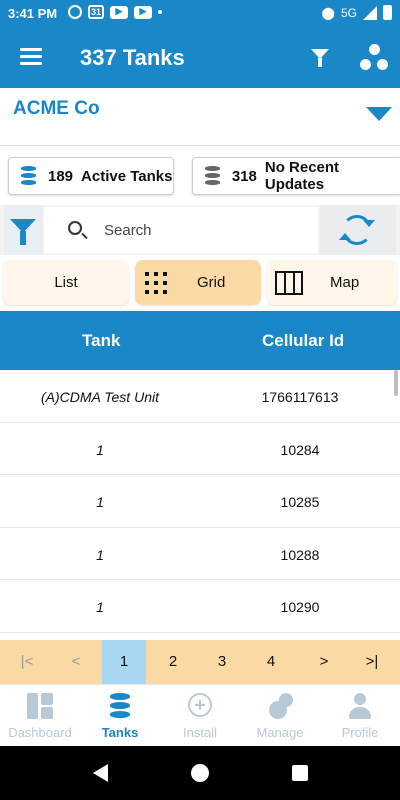  What do you see at coordinates (200, 449) in the screenshot?
I see `table-row: 1 10284` at bounding box center [200, 449].